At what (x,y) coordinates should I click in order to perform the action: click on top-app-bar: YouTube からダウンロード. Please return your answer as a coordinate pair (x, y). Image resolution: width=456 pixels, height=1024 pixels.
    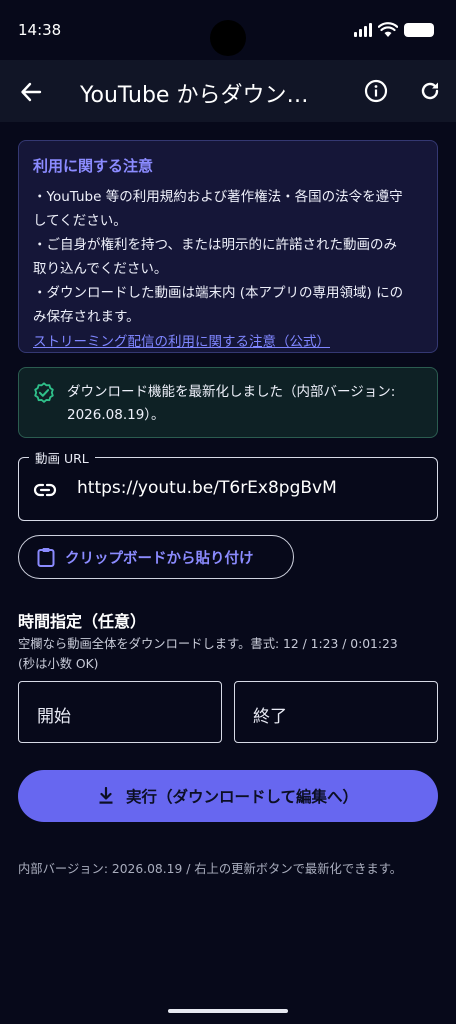
    Looking at the image, I should click on (228, 91).